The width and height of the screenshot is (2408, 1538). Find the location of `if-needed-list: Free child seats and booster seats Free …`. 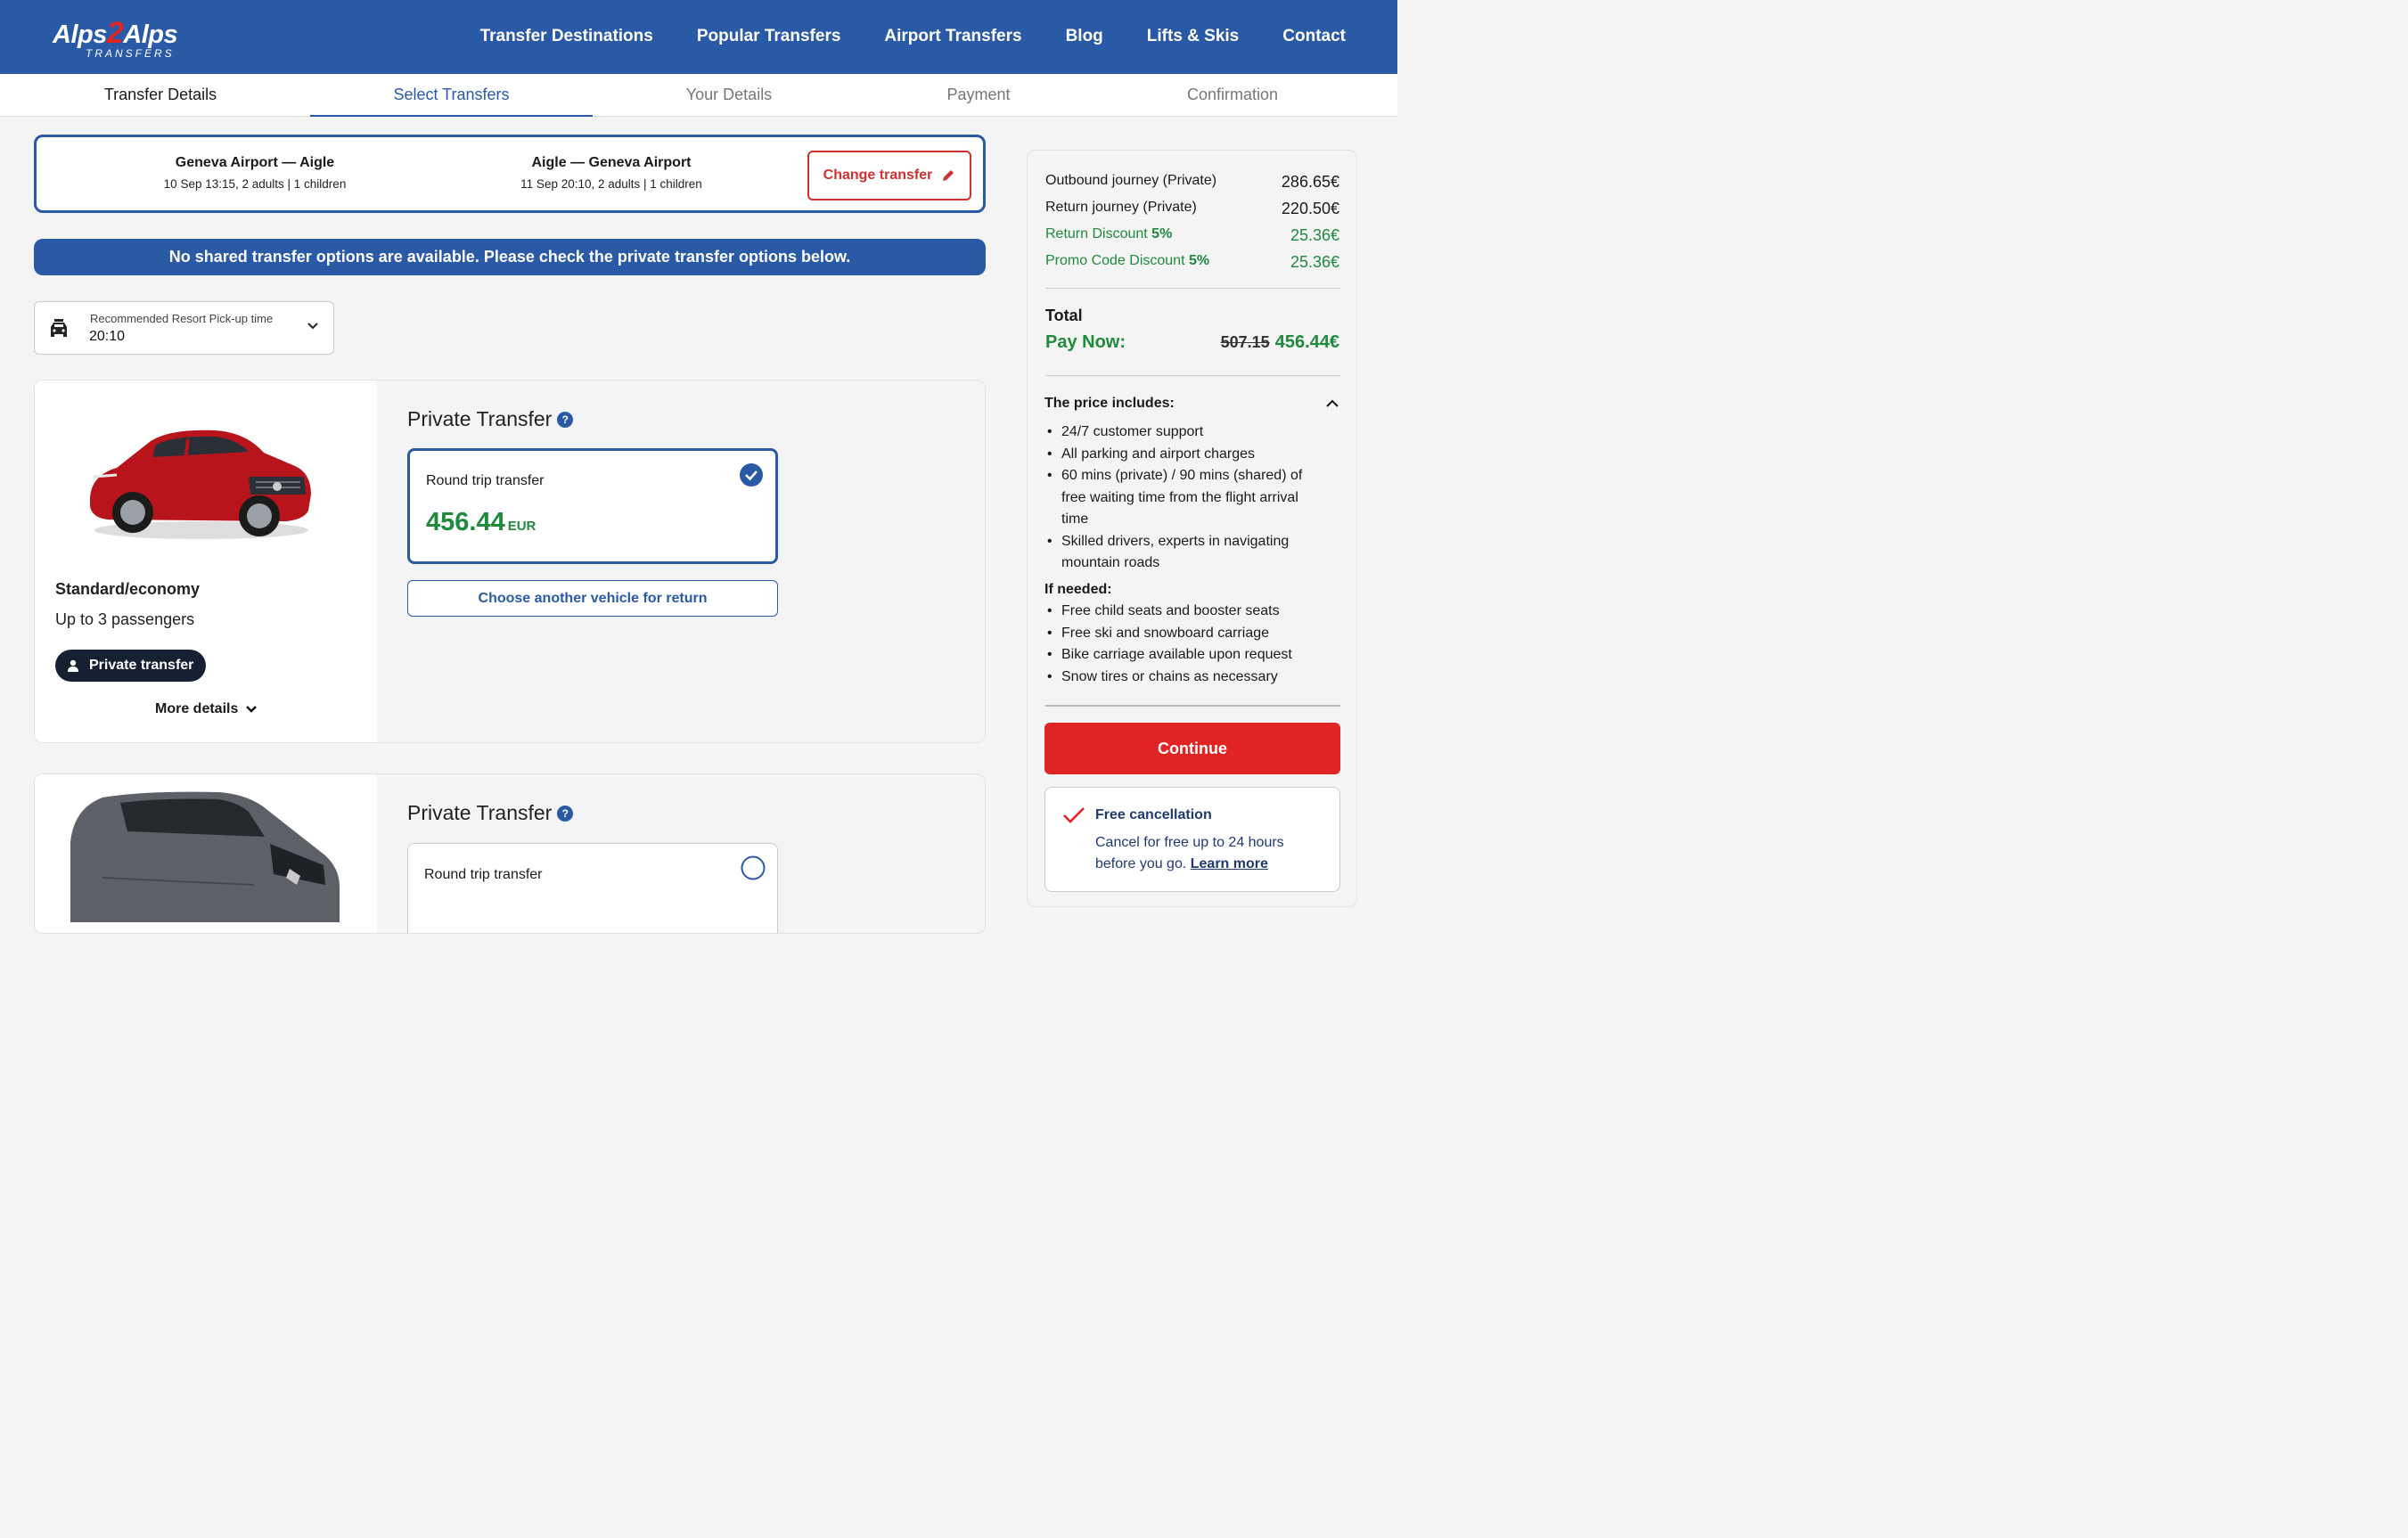

if-needed-list: Free child seats and booster seats Free … is located at coordinates (1188, 645).